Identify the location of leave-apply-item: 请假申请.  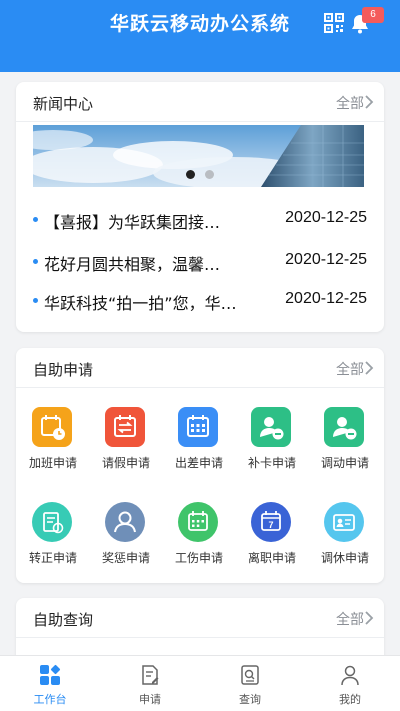
(126, 447).